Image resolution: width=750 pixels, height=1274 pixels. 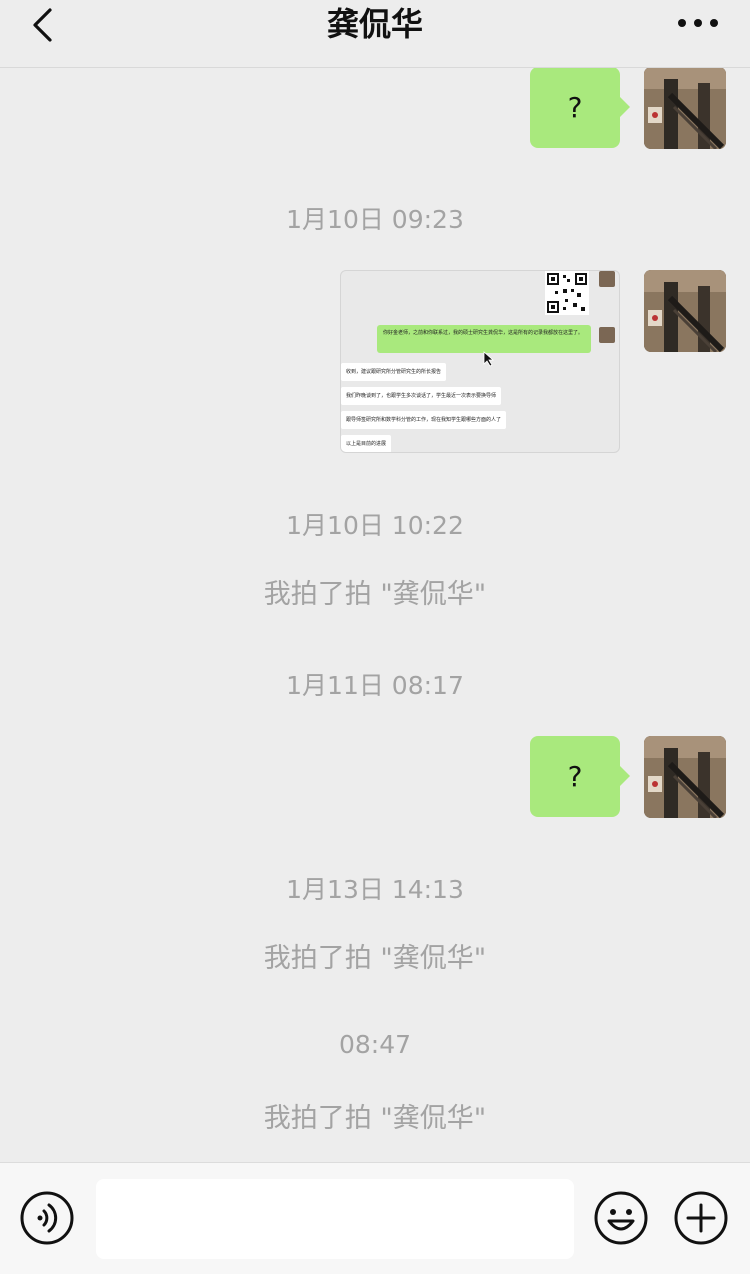 I want to click on voice-icon, so click(x=47, y=1218).